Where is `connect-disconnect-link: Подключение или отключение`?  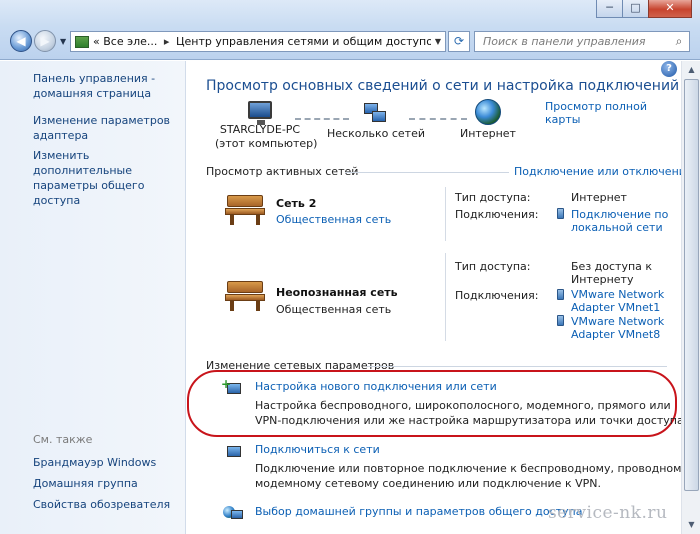
connect-disconnect-link: Подключение или отключение is located at coordinates (603, 171).